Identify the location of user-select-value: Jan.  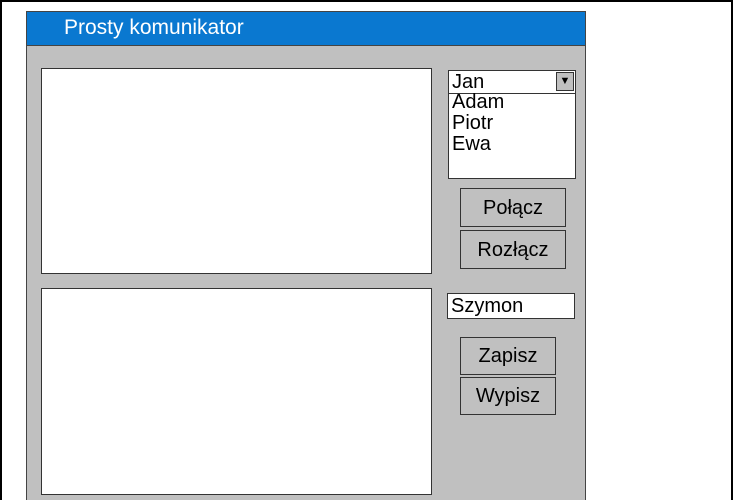
(468, 82).